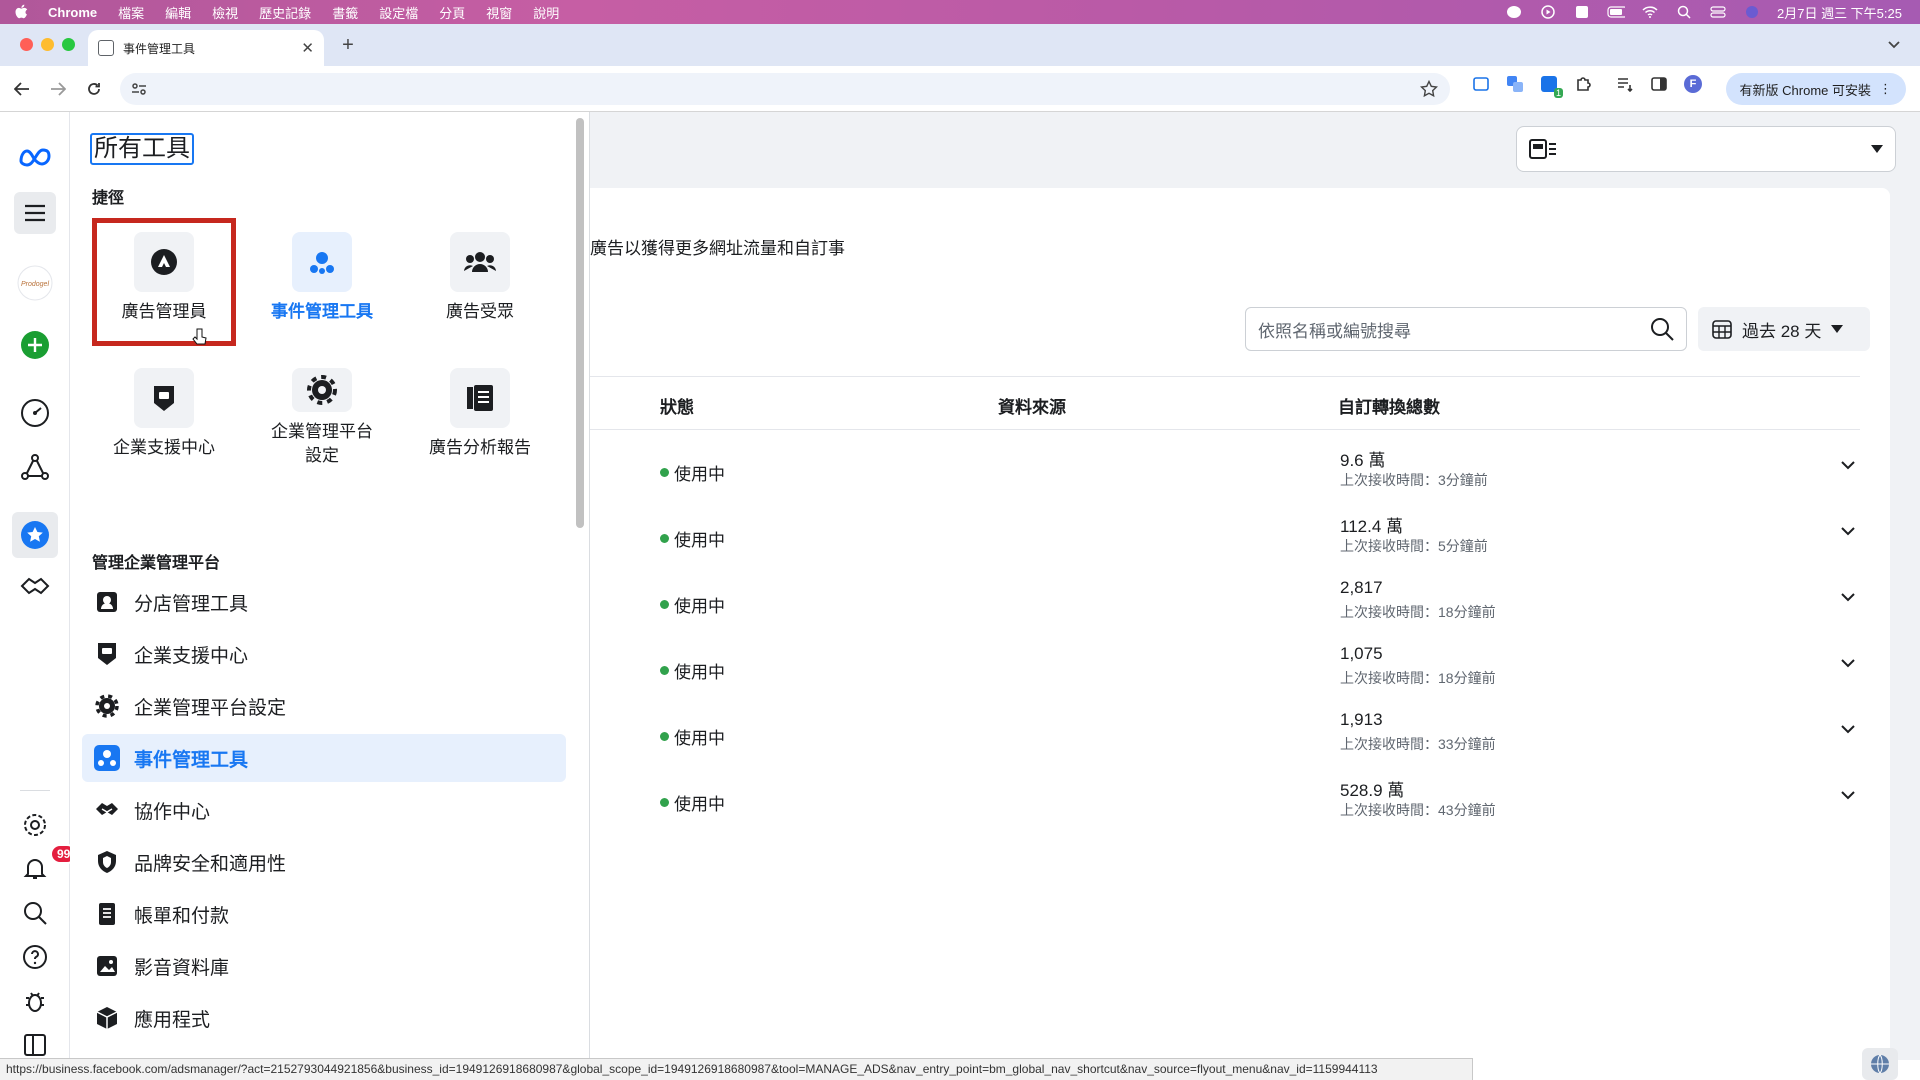 This screenshot has width=1920, height=1080. What do you see at coordinates (35, 467) in the screenshot?
I see `network-nodes-icon` at bounding box center [35, 467].